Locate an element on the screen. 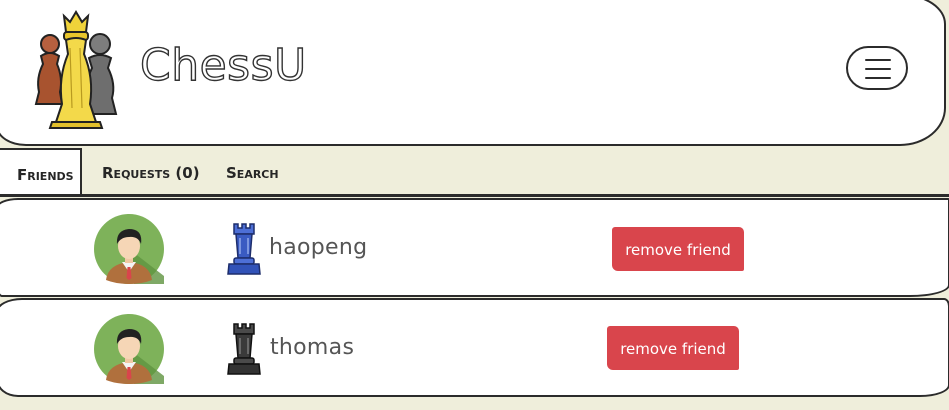 The image size is (949, 410). tab-requests: Requests (0) is located at coordinates (151, 172).